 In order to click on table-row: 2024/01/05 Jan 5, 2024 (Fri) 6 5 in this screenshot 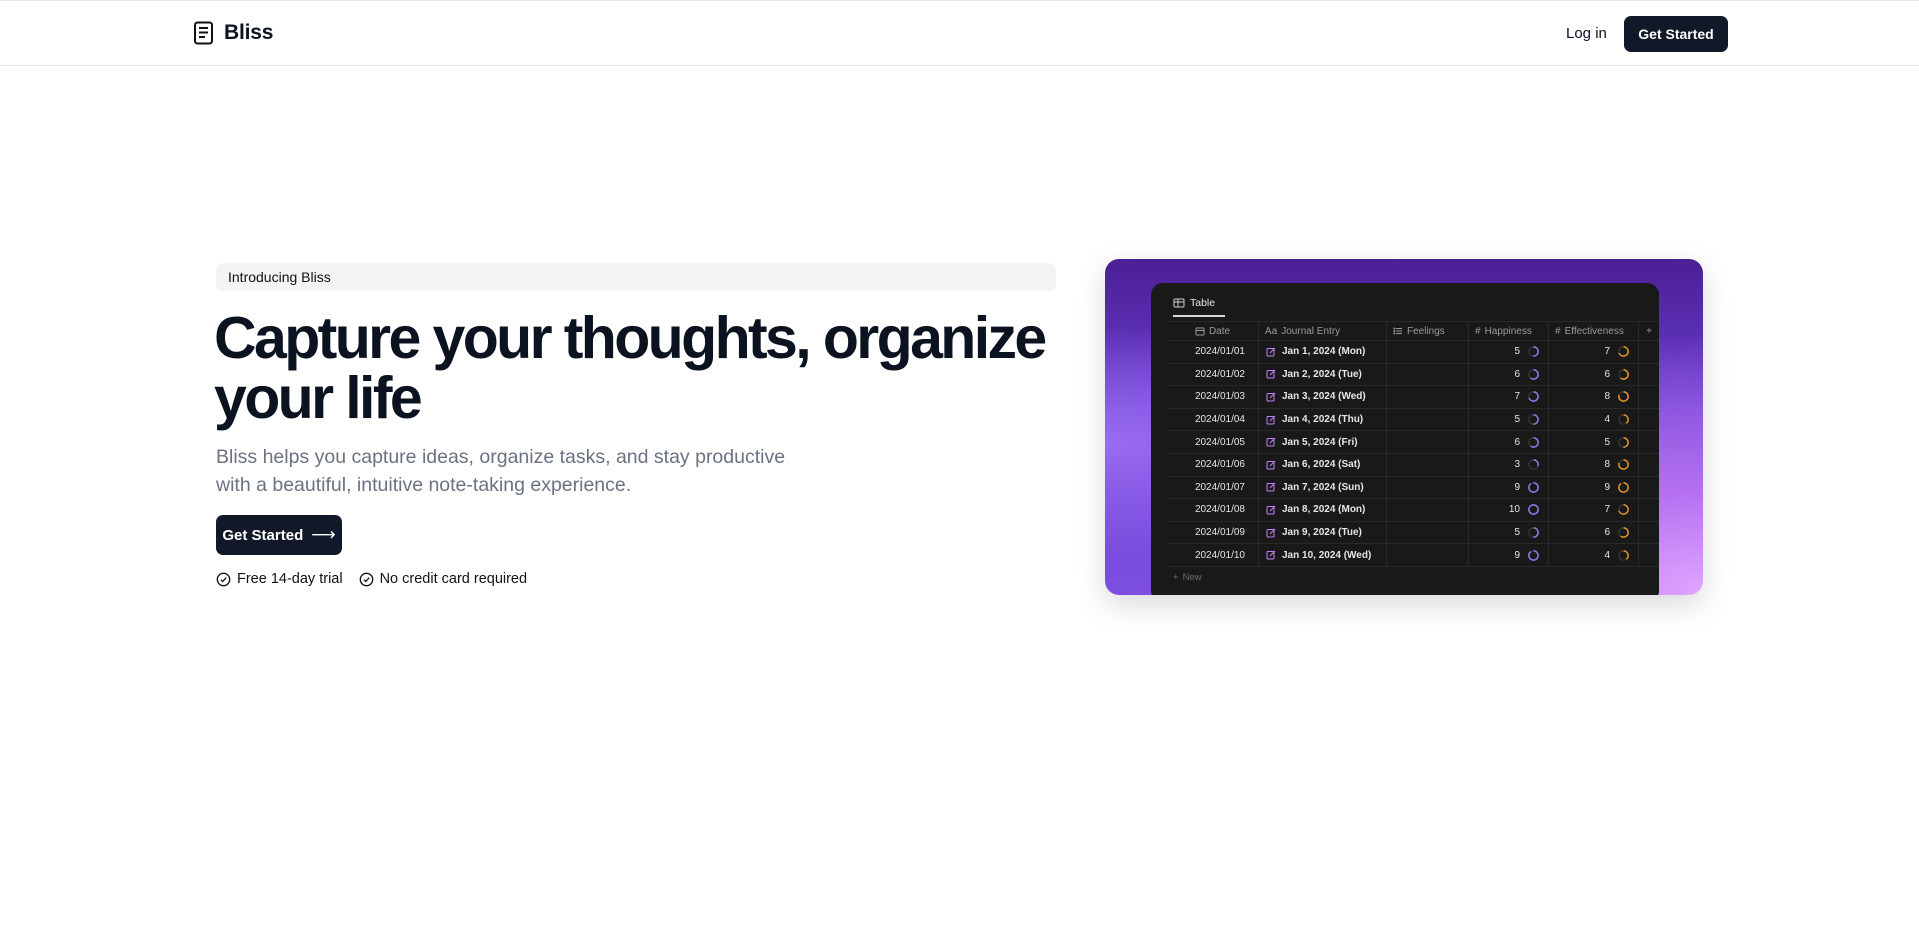, I will do `click(1413, 442)`.